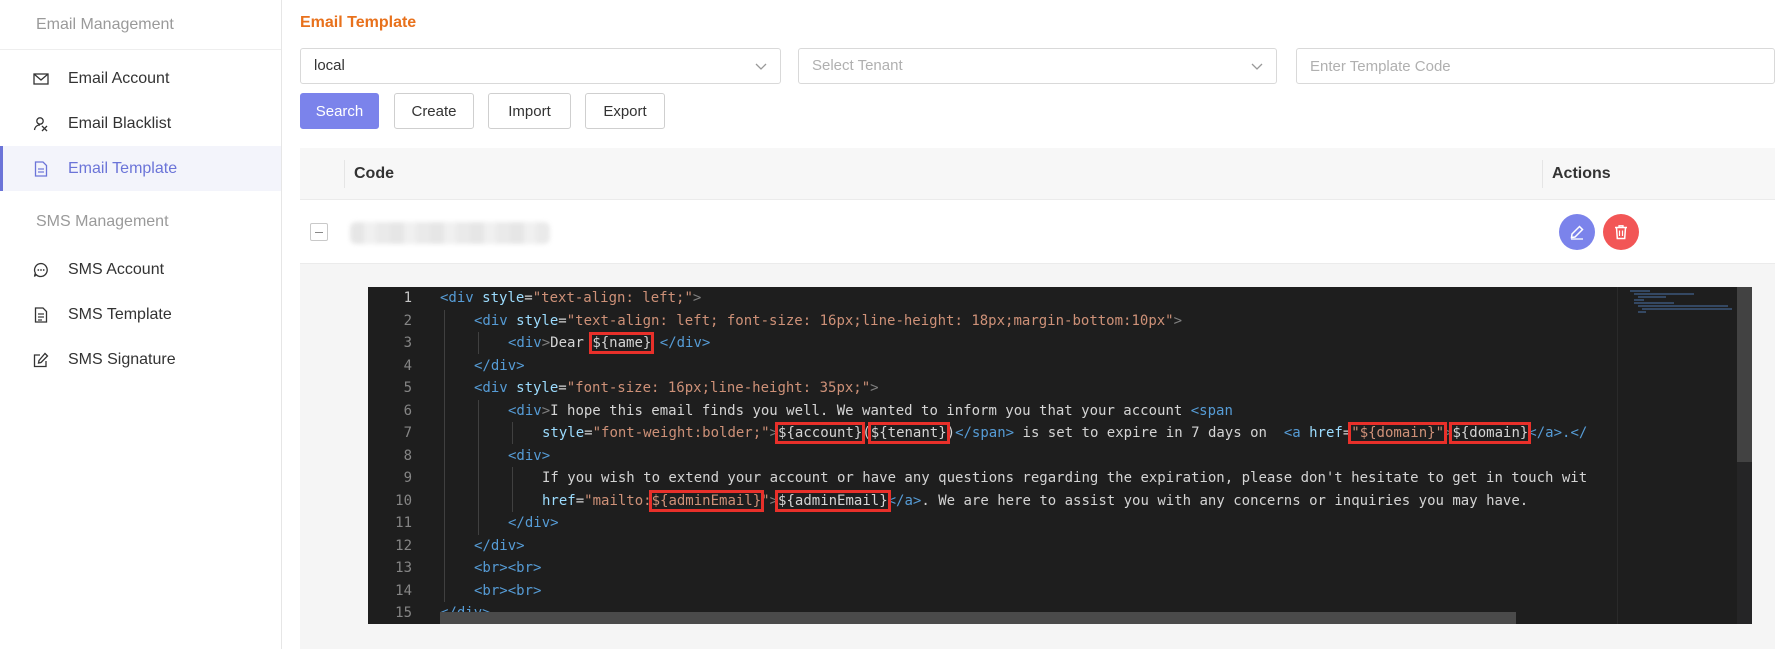 This screenshot has width=1789, height=649. What do you see at coordinates (123, 168) in the screenshot?
I see `sidebar-item-label: Email Template` at bounding box center [123, 168].